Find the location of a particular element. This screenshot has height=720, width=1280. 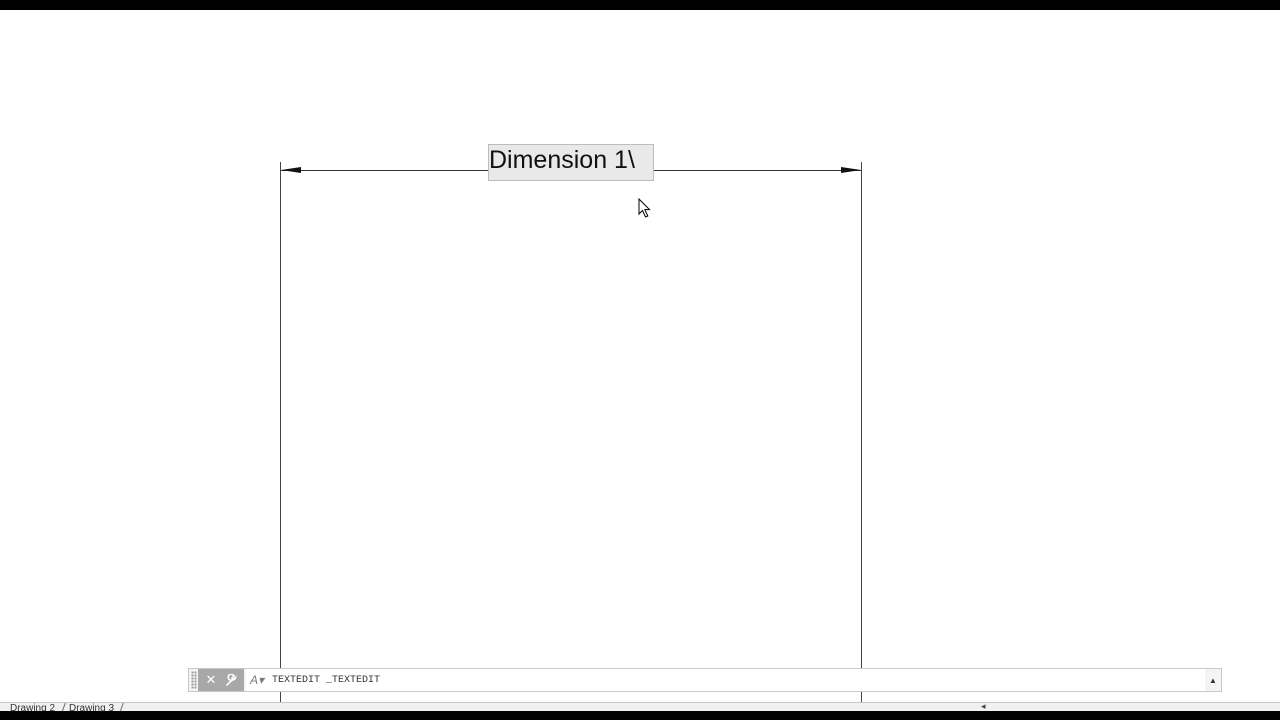

command-input: A▾ TEXTEDIT _TEXTEDIT is located at coordinates (725, 680).